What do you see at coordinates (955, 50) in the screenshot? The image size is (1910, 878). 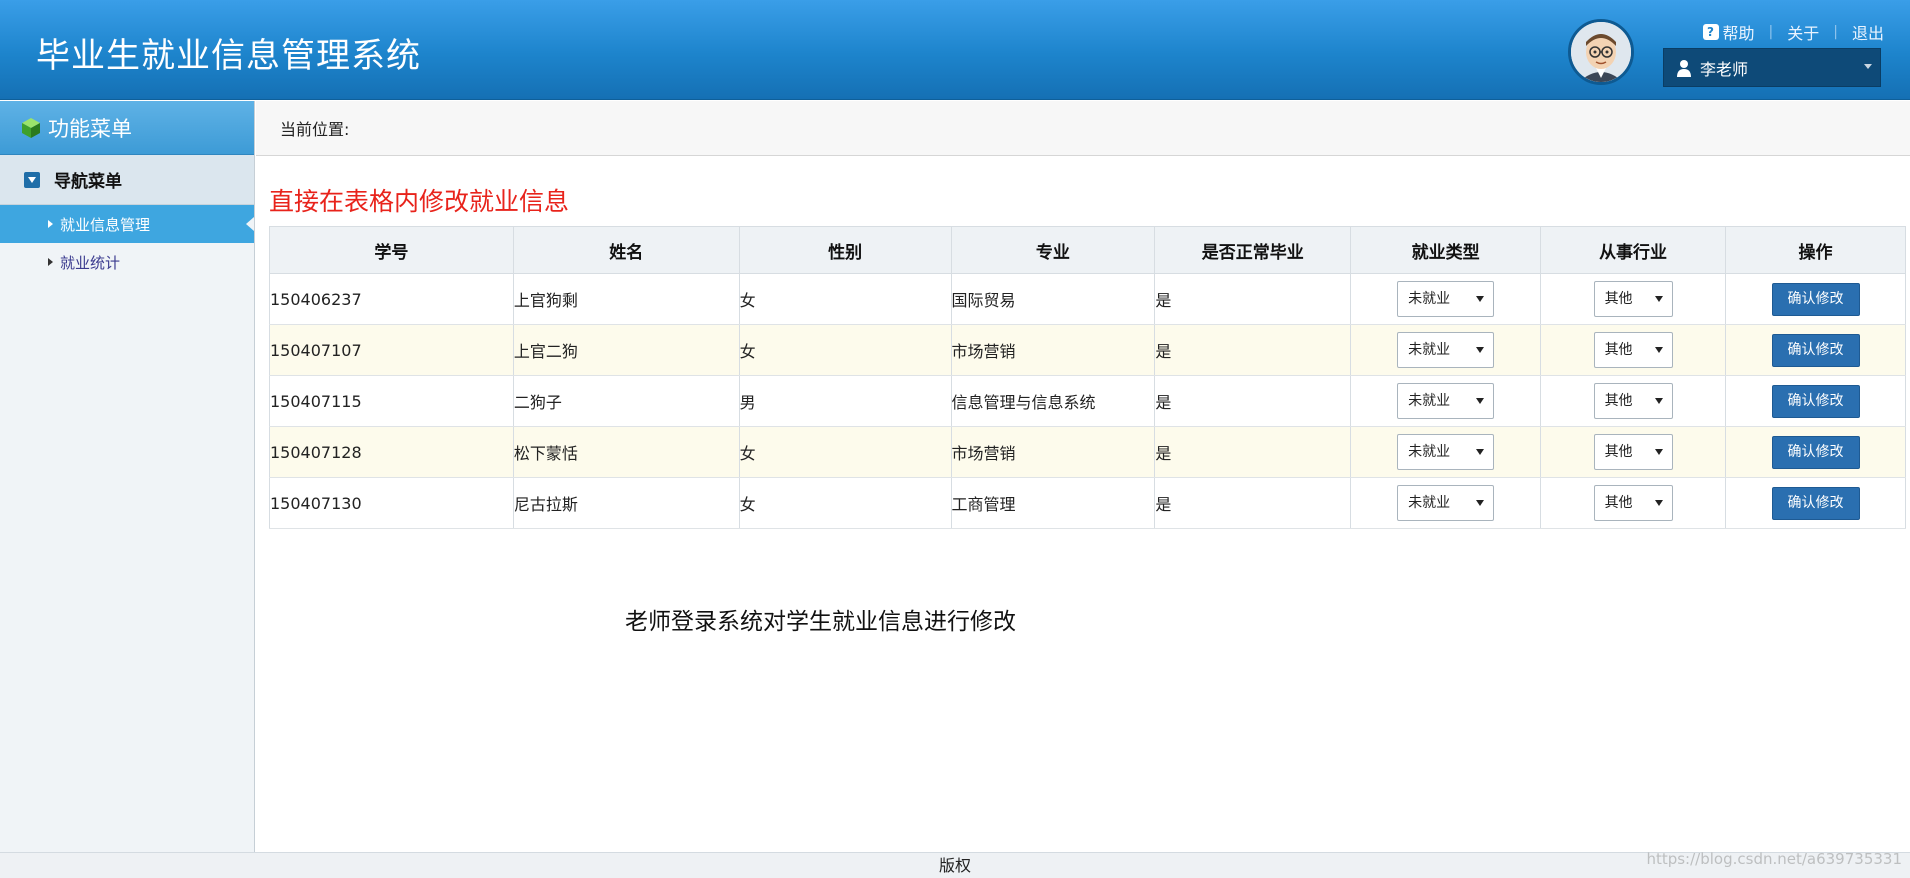 I see `app-header: 毕业生就业信息管理系统 ? 帮助 | 关于 | 退出 李老师` at bounding box center [955, 50].